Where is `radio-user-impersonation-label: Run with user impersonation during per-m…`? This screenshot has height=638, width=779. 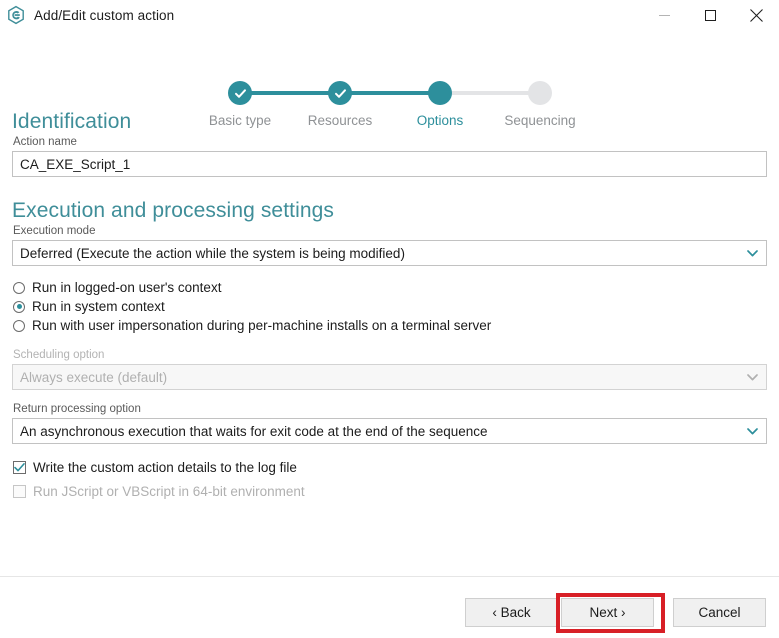 radio-user-impersonation-label: Run with user impersonation during per-m… is located at coordinates (262, 325).